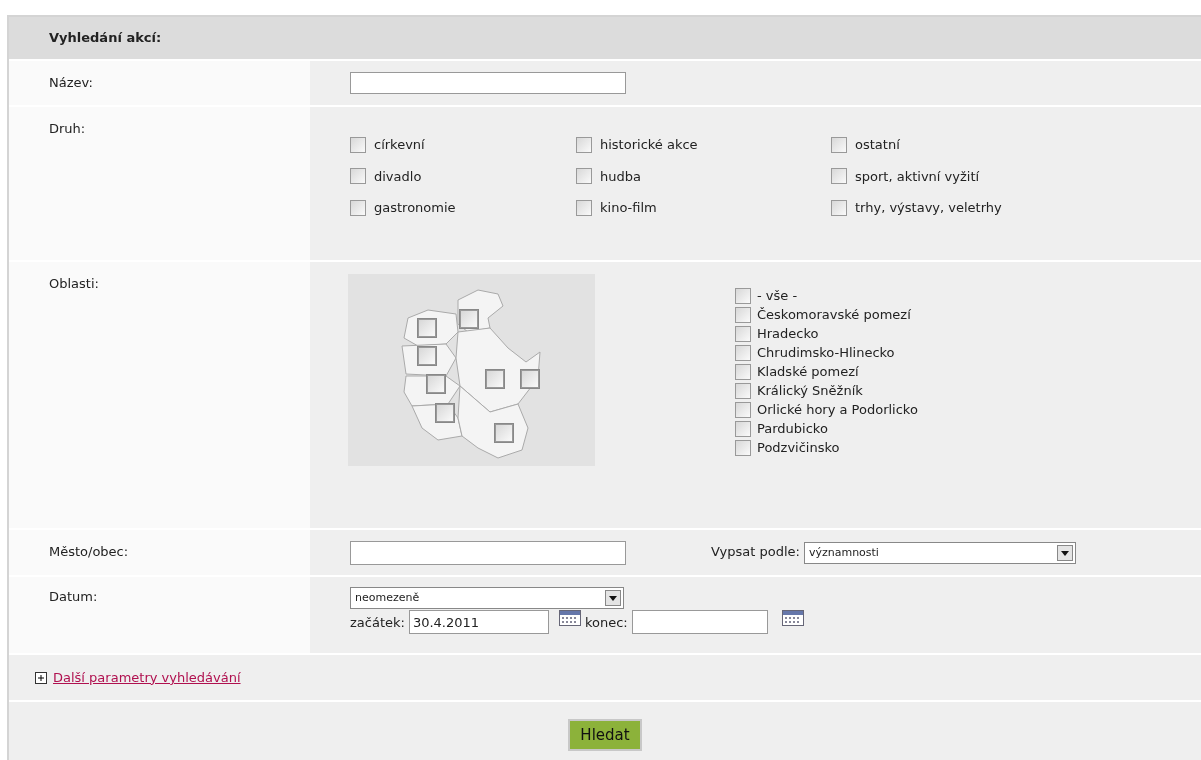  What do you see at coordinates (89, 551) in the screenshot?
I see `field-label: Město/obec:` at bounding box center [89, 551].